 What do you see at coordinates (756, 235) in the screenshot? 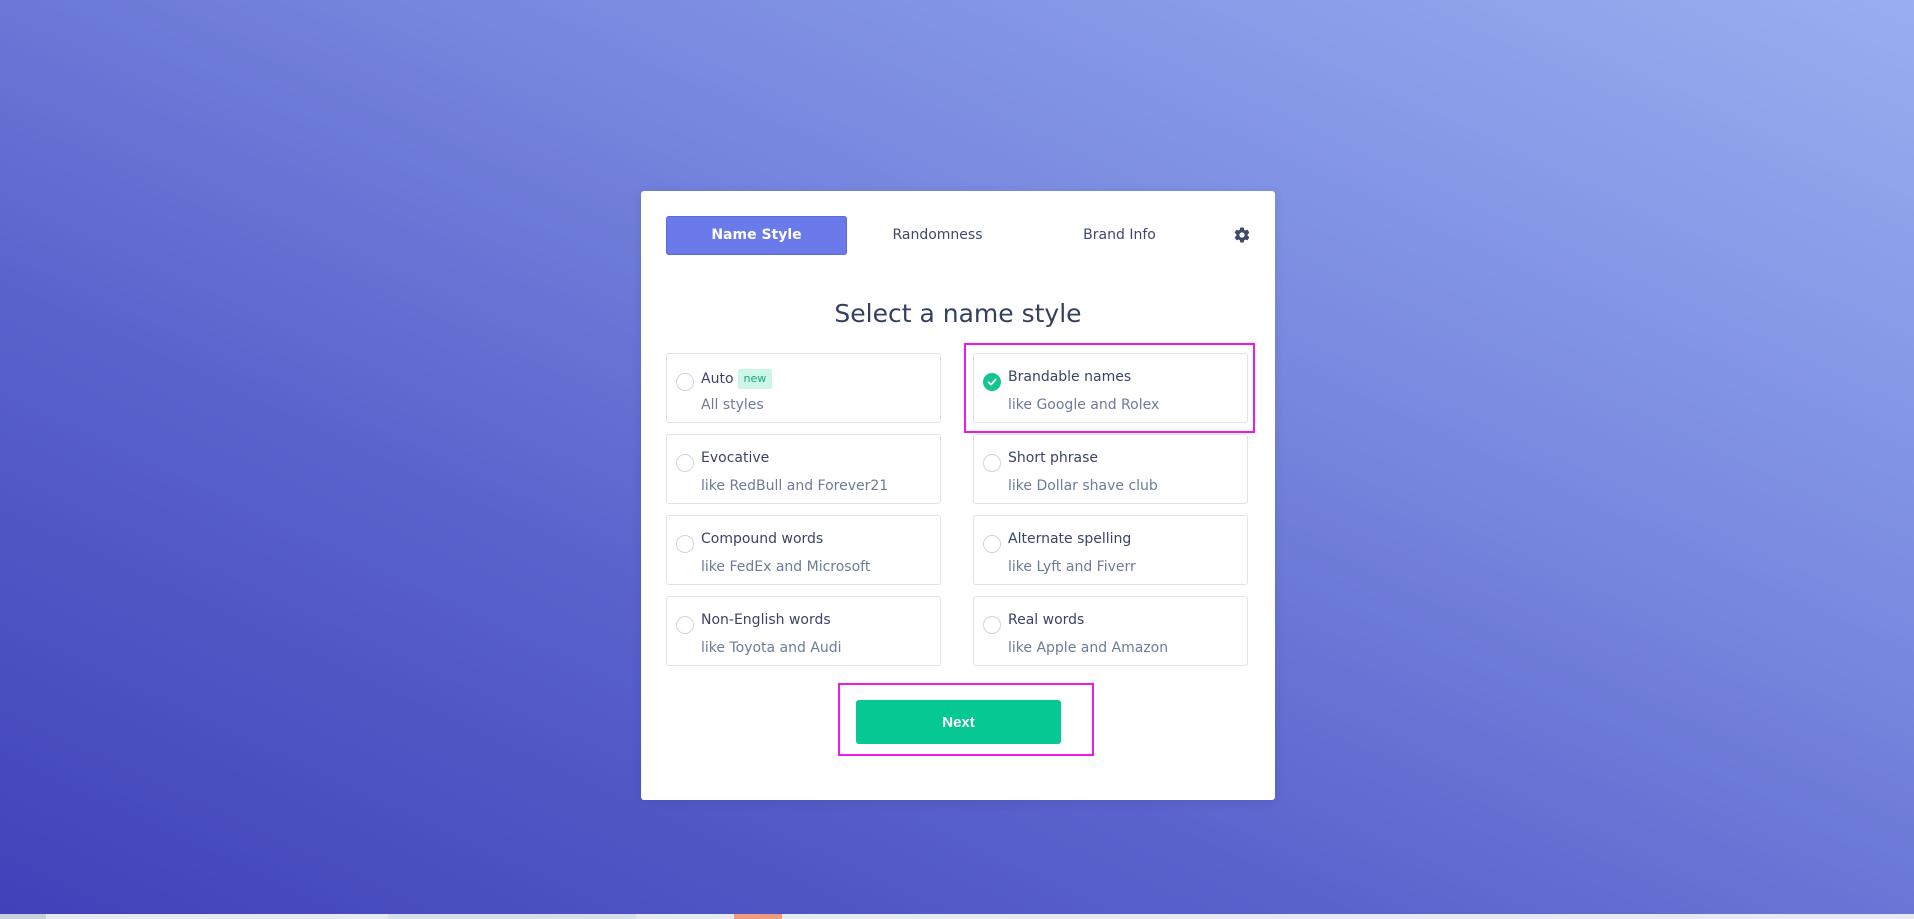
I see `tab-name-style: Name Style` at bounding box center [756, 235].